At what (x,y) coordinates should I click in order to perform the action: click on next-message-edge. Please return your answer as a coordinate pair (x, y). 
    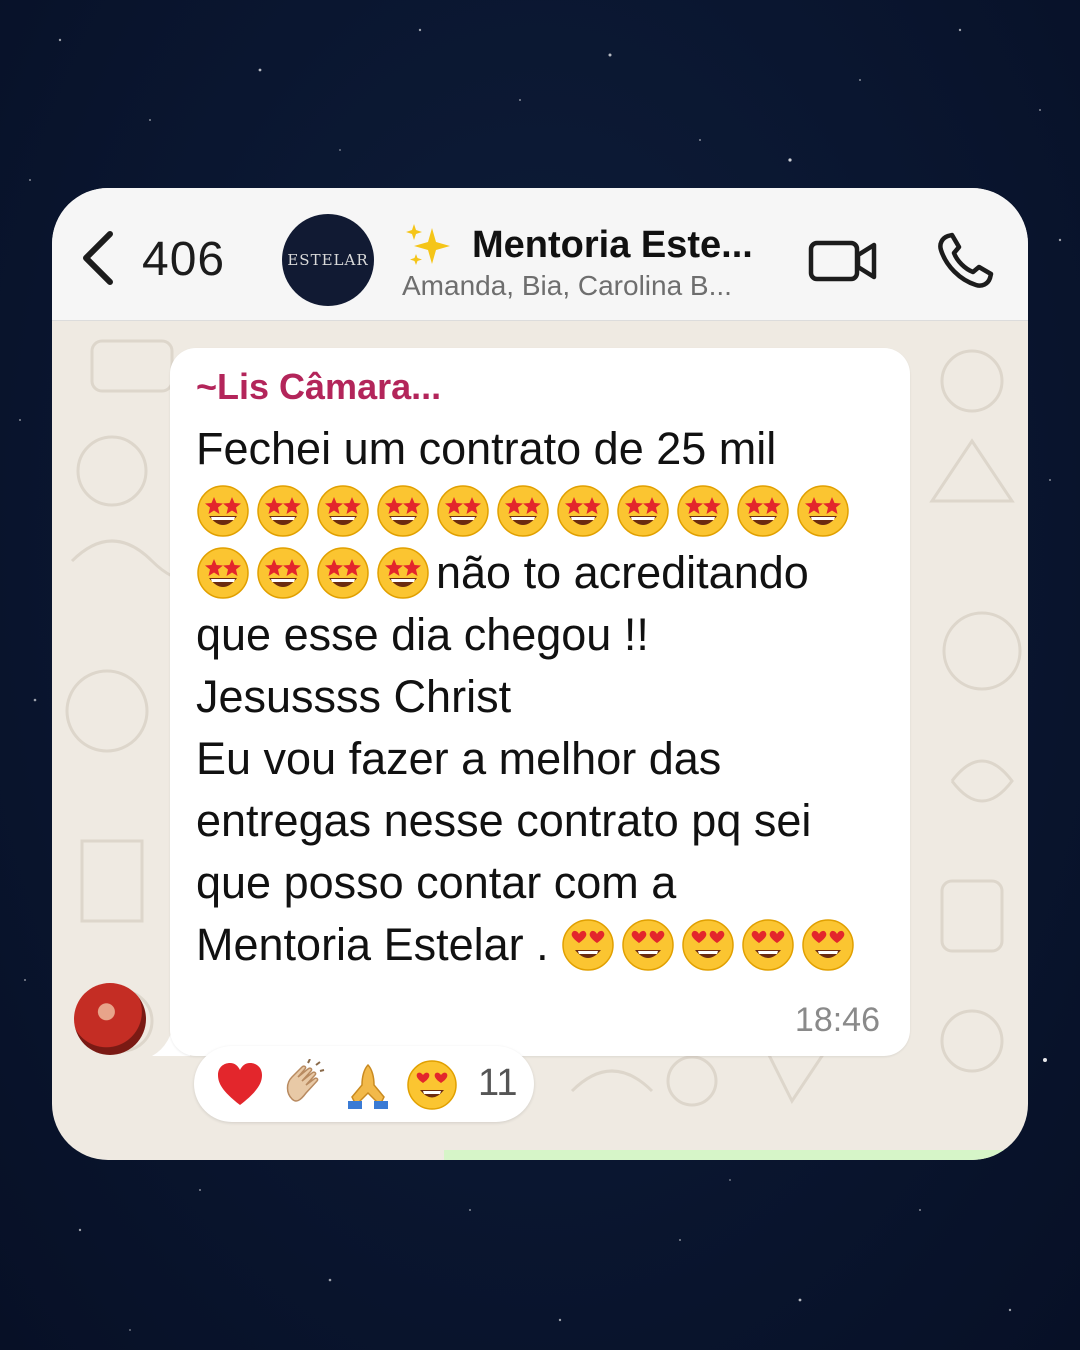
    Looking at the image, I should click on (736, 1155).